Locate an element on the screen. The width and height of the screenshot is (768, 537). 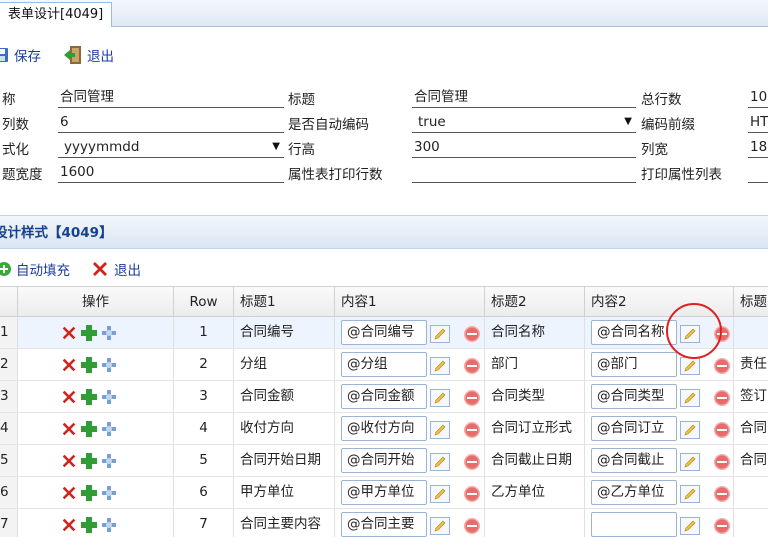
print-rows-field is located at coordinates (524, 172).